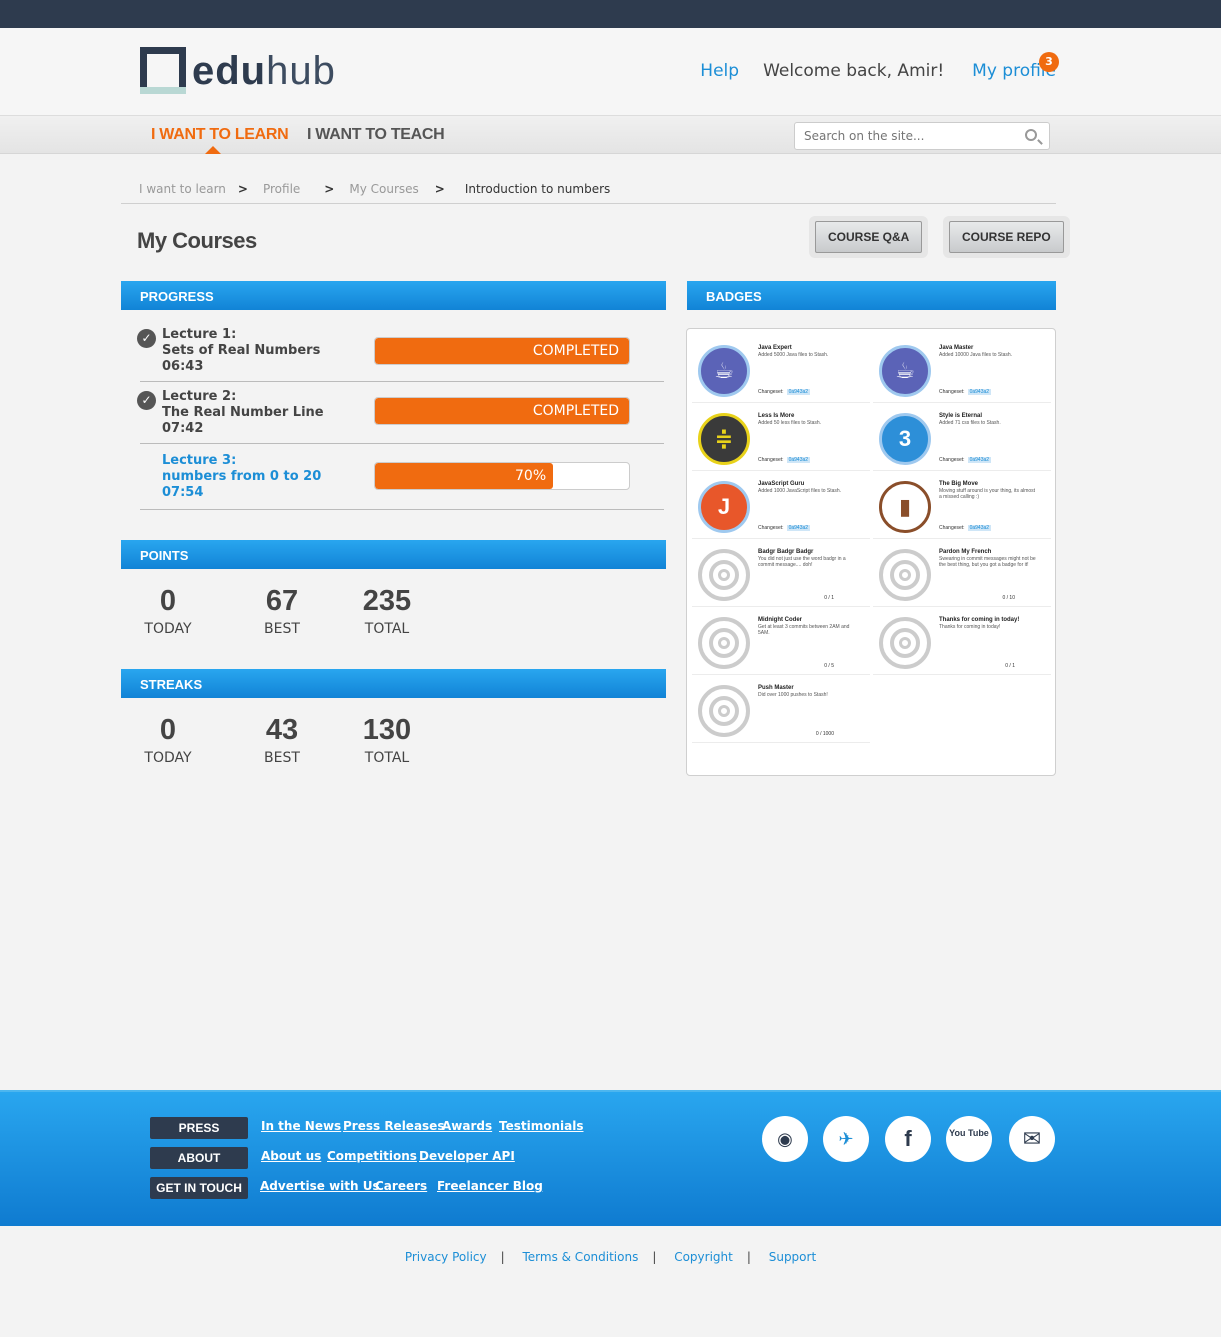 Image resolution: width=1221 pixels, height=1337 pixels. What do you see at coordinates (197, 240) in the screenshot?
I see `page-title: My Courses` at bounding box center [197, 240].